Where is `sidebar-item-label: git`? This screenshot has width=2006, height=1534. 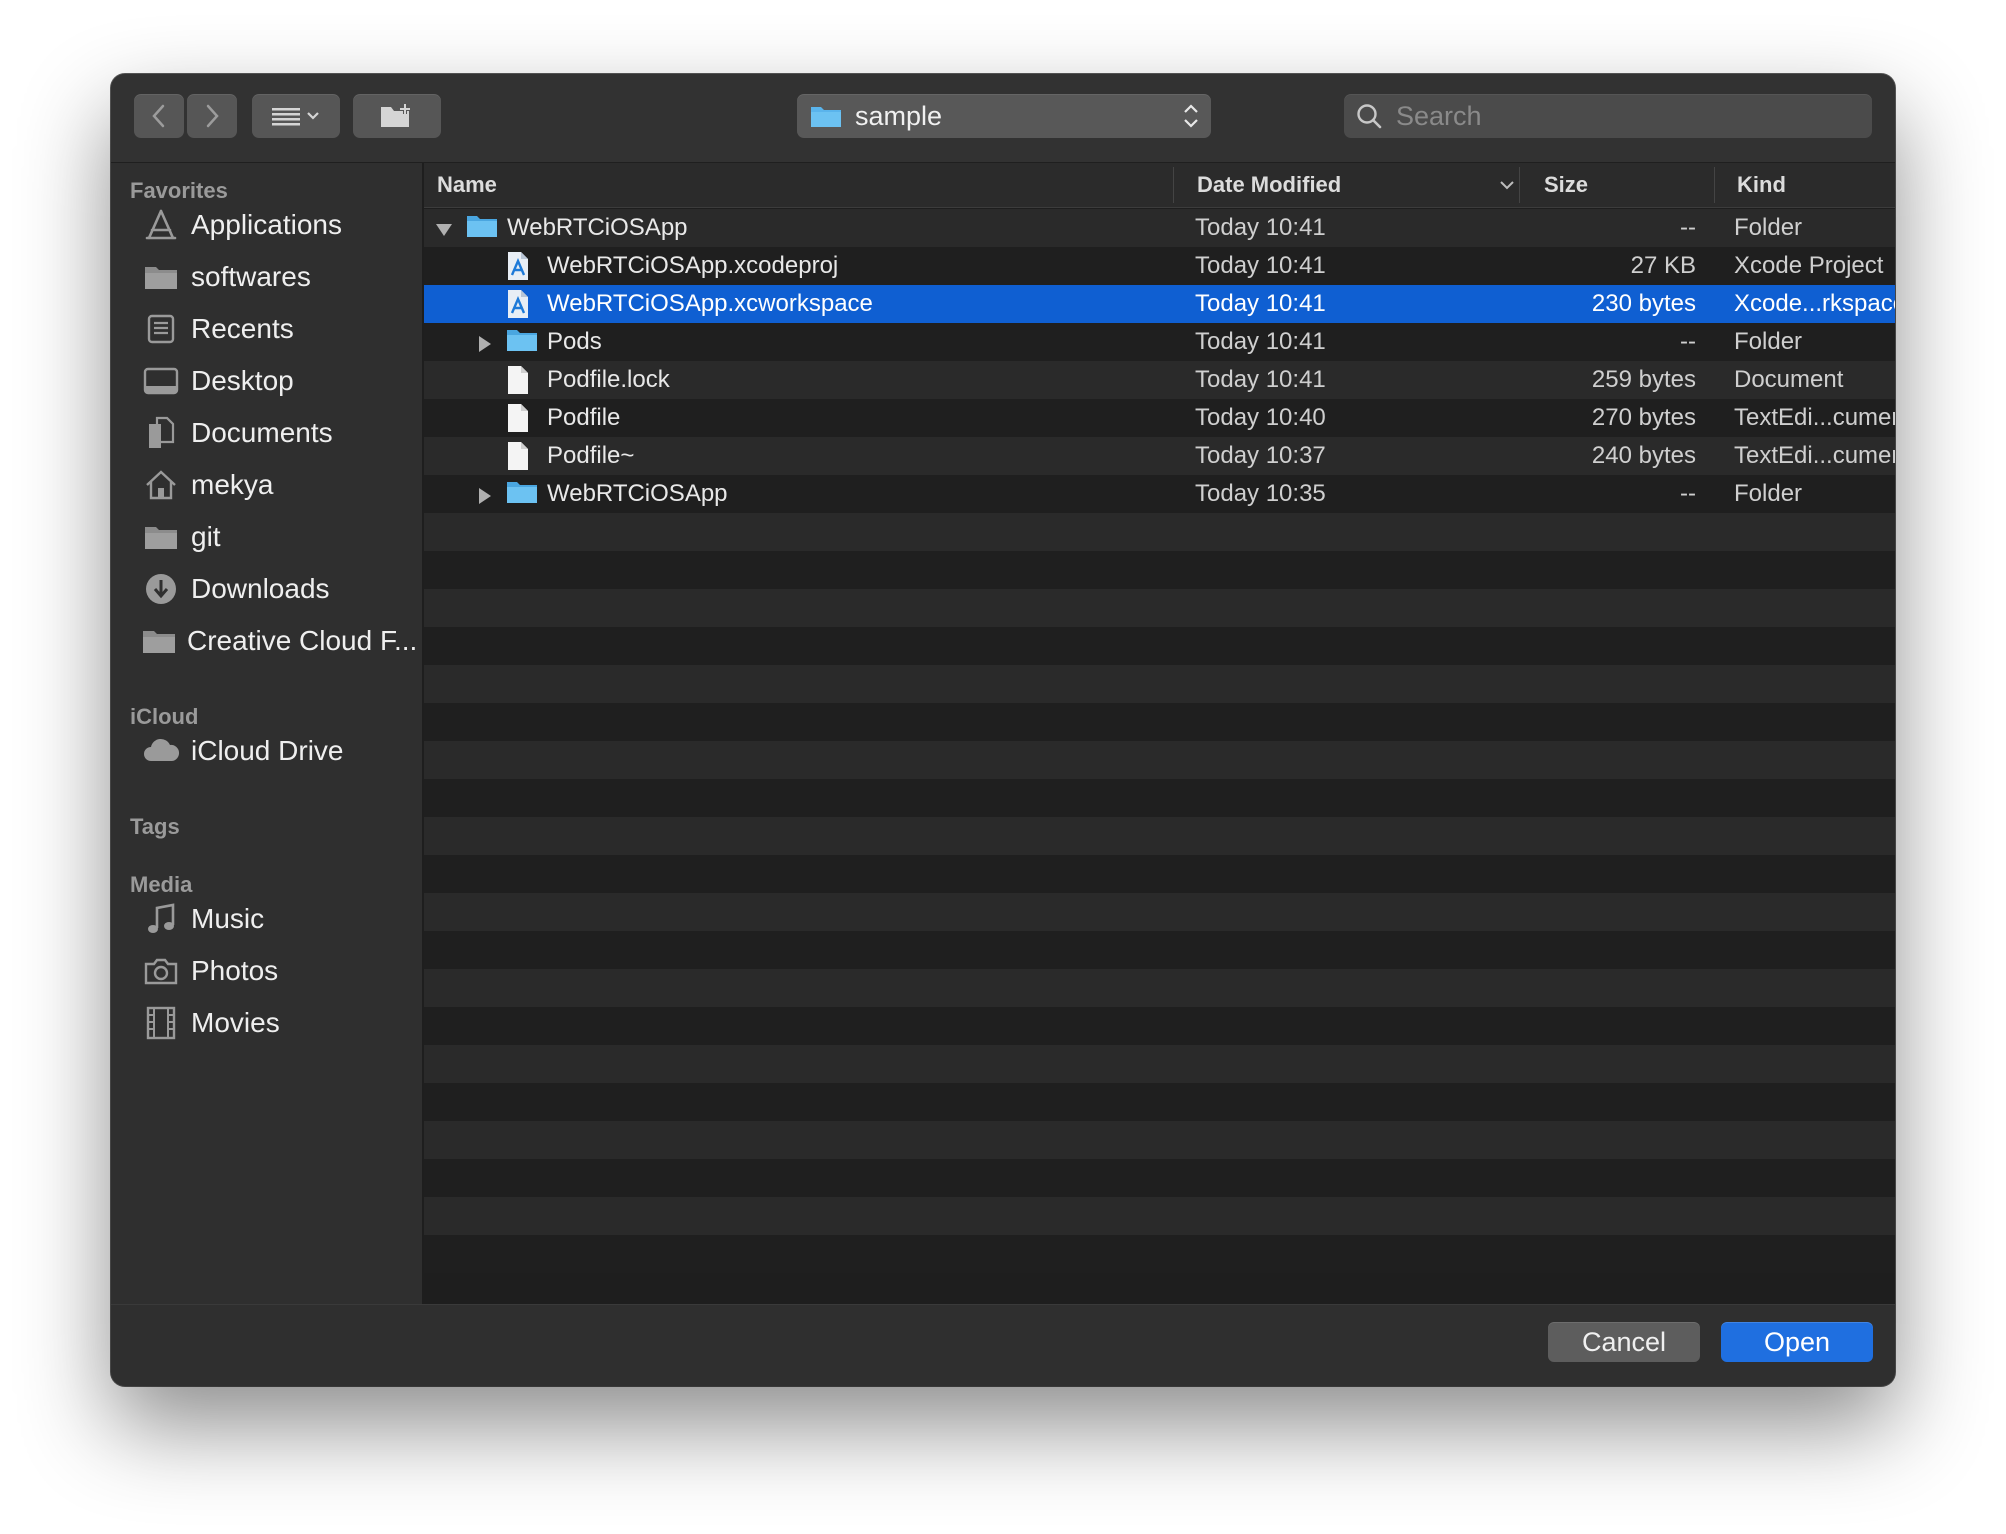 sidebar-item-label: git is located at coordinates (206, 536).